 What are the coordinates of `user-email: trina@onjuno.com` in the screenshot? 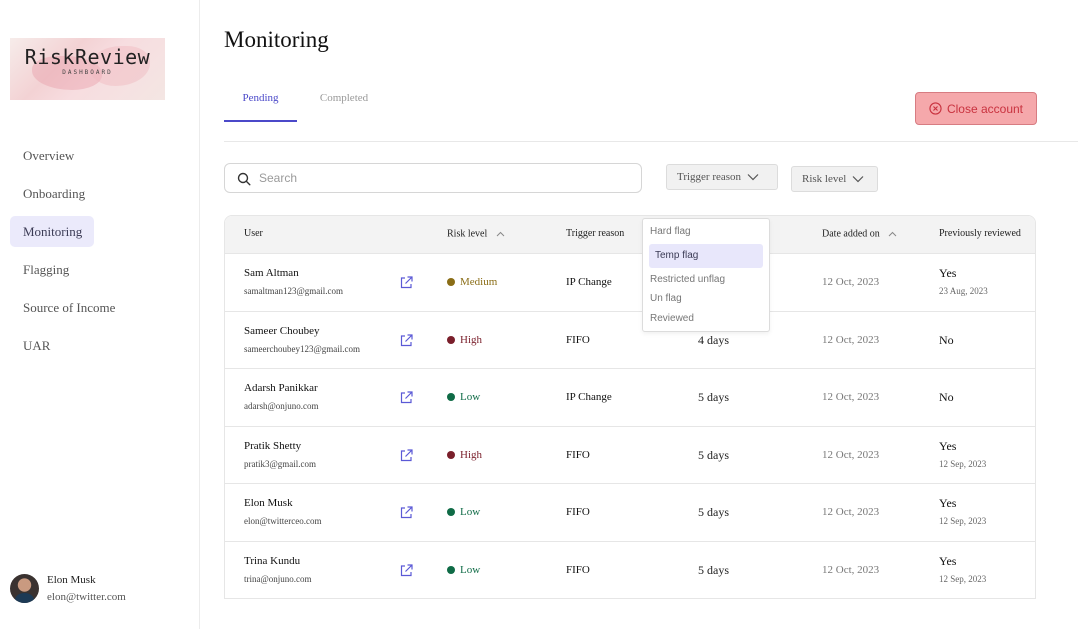 It's located at (278, 579).